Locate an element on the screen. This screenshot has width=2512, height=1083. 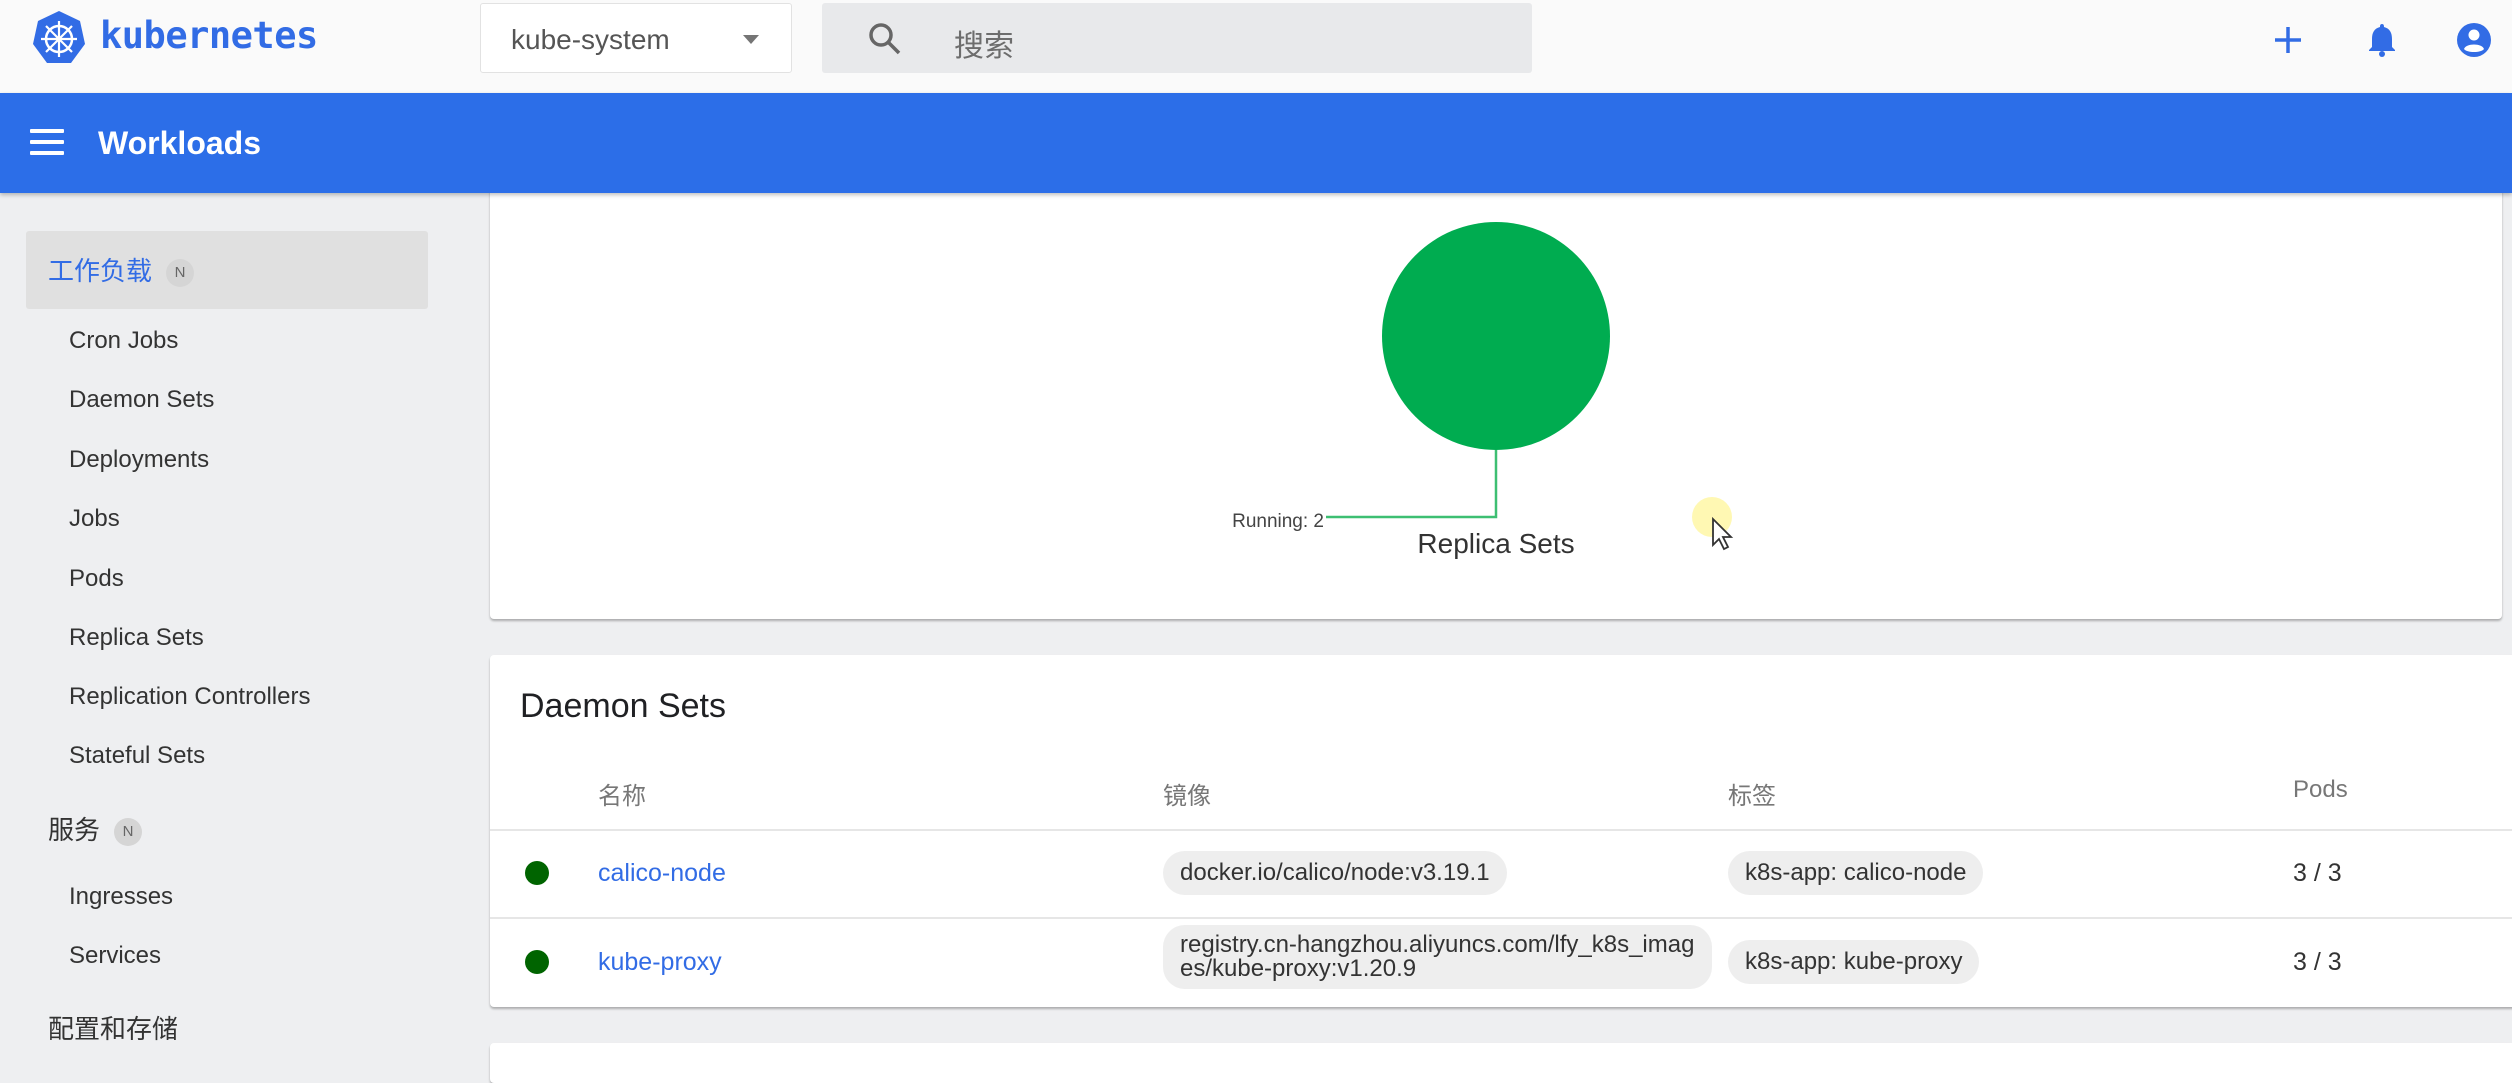
app-bar: Workloads is located at coordinates (1256, 143).